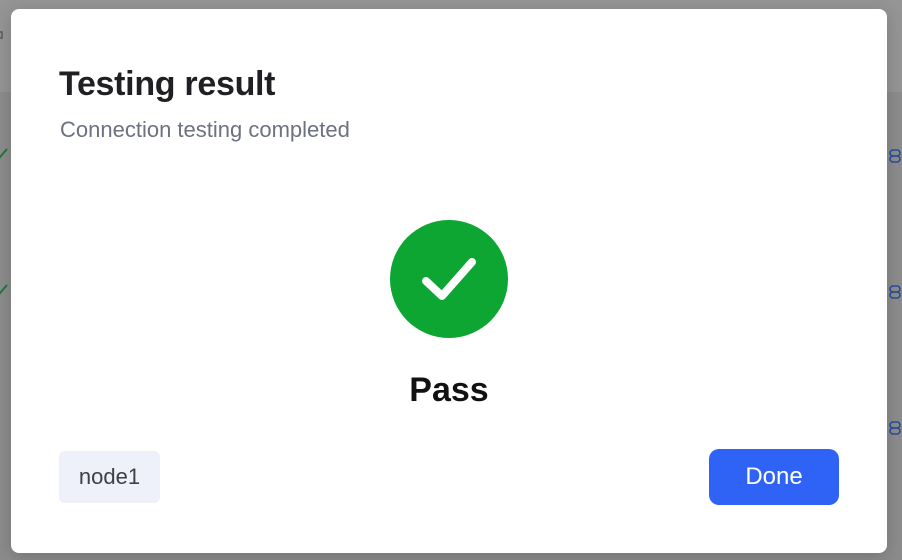 Image resolution: width=902 pixels, height=560 pixels. Describe the element at coordinates (205, 129) in the screenshot. I see `dialog-subtitle: Connection testing completed` at that location.